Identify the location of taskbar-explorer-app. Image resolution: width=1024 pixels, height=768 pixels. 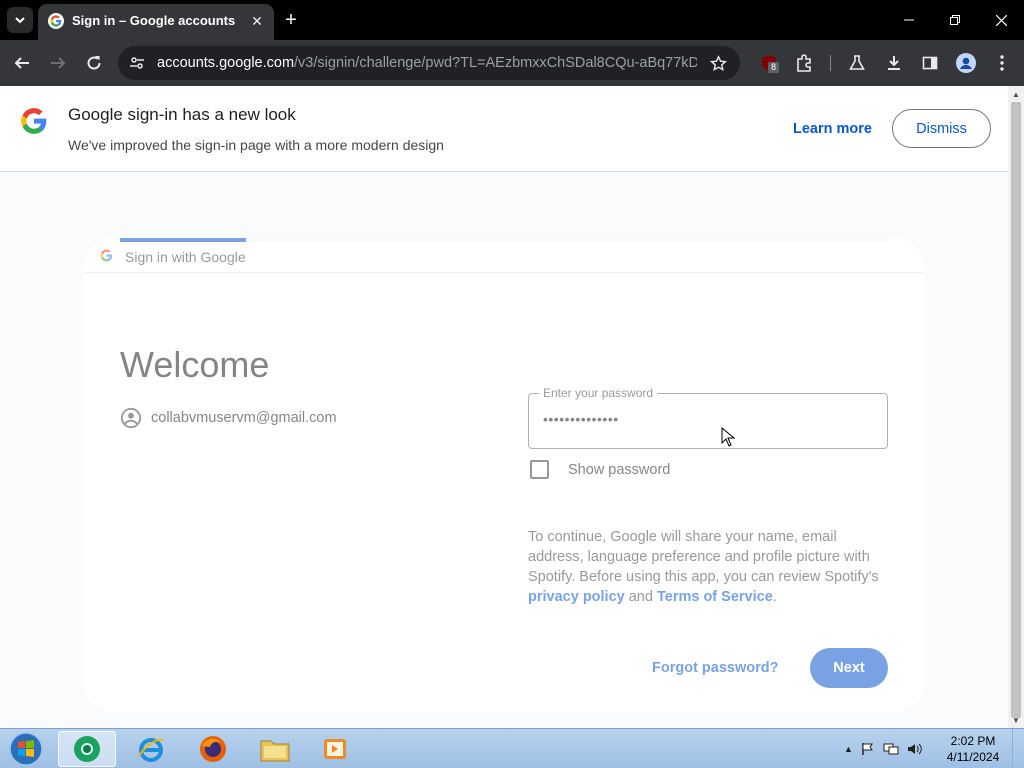
(275, 749).